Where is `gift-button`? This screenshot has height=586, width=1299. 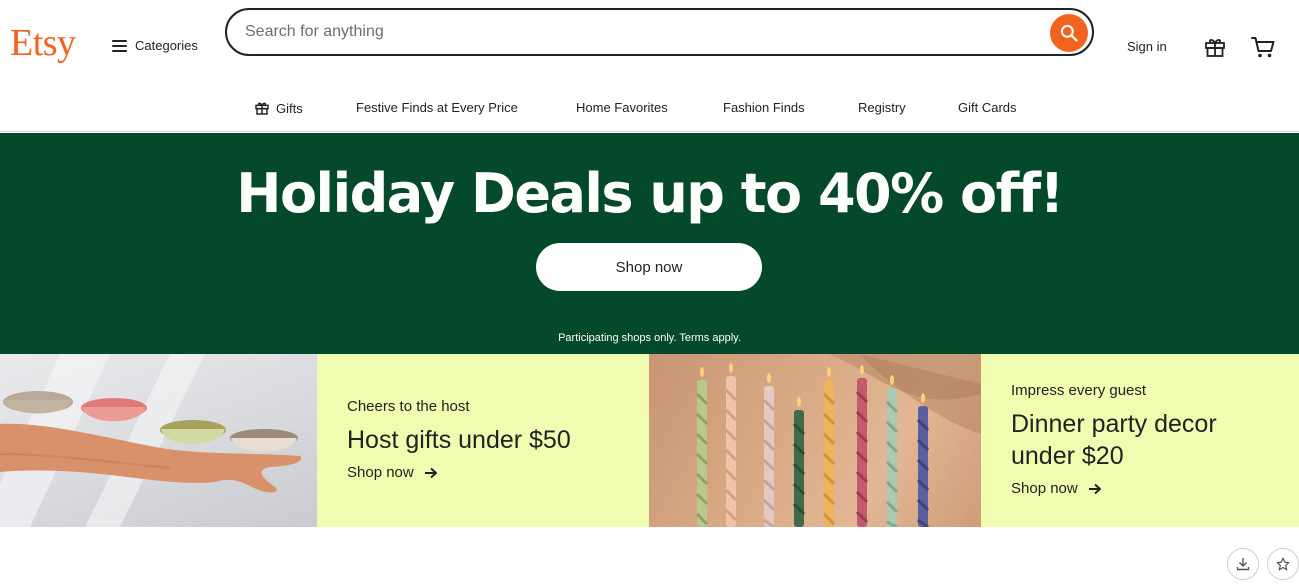
gift-button is located at coordinates (1215, 47).